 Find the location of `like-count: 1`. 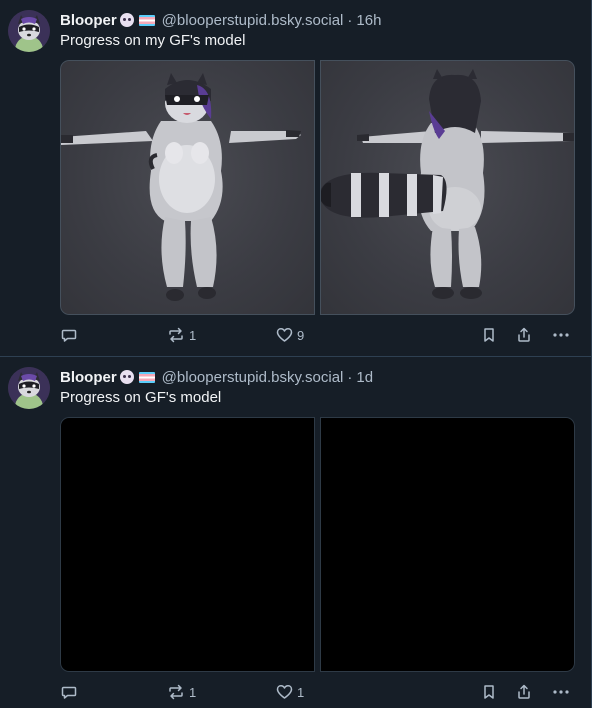

like-count: 1 is located at coordinates (301, 692).